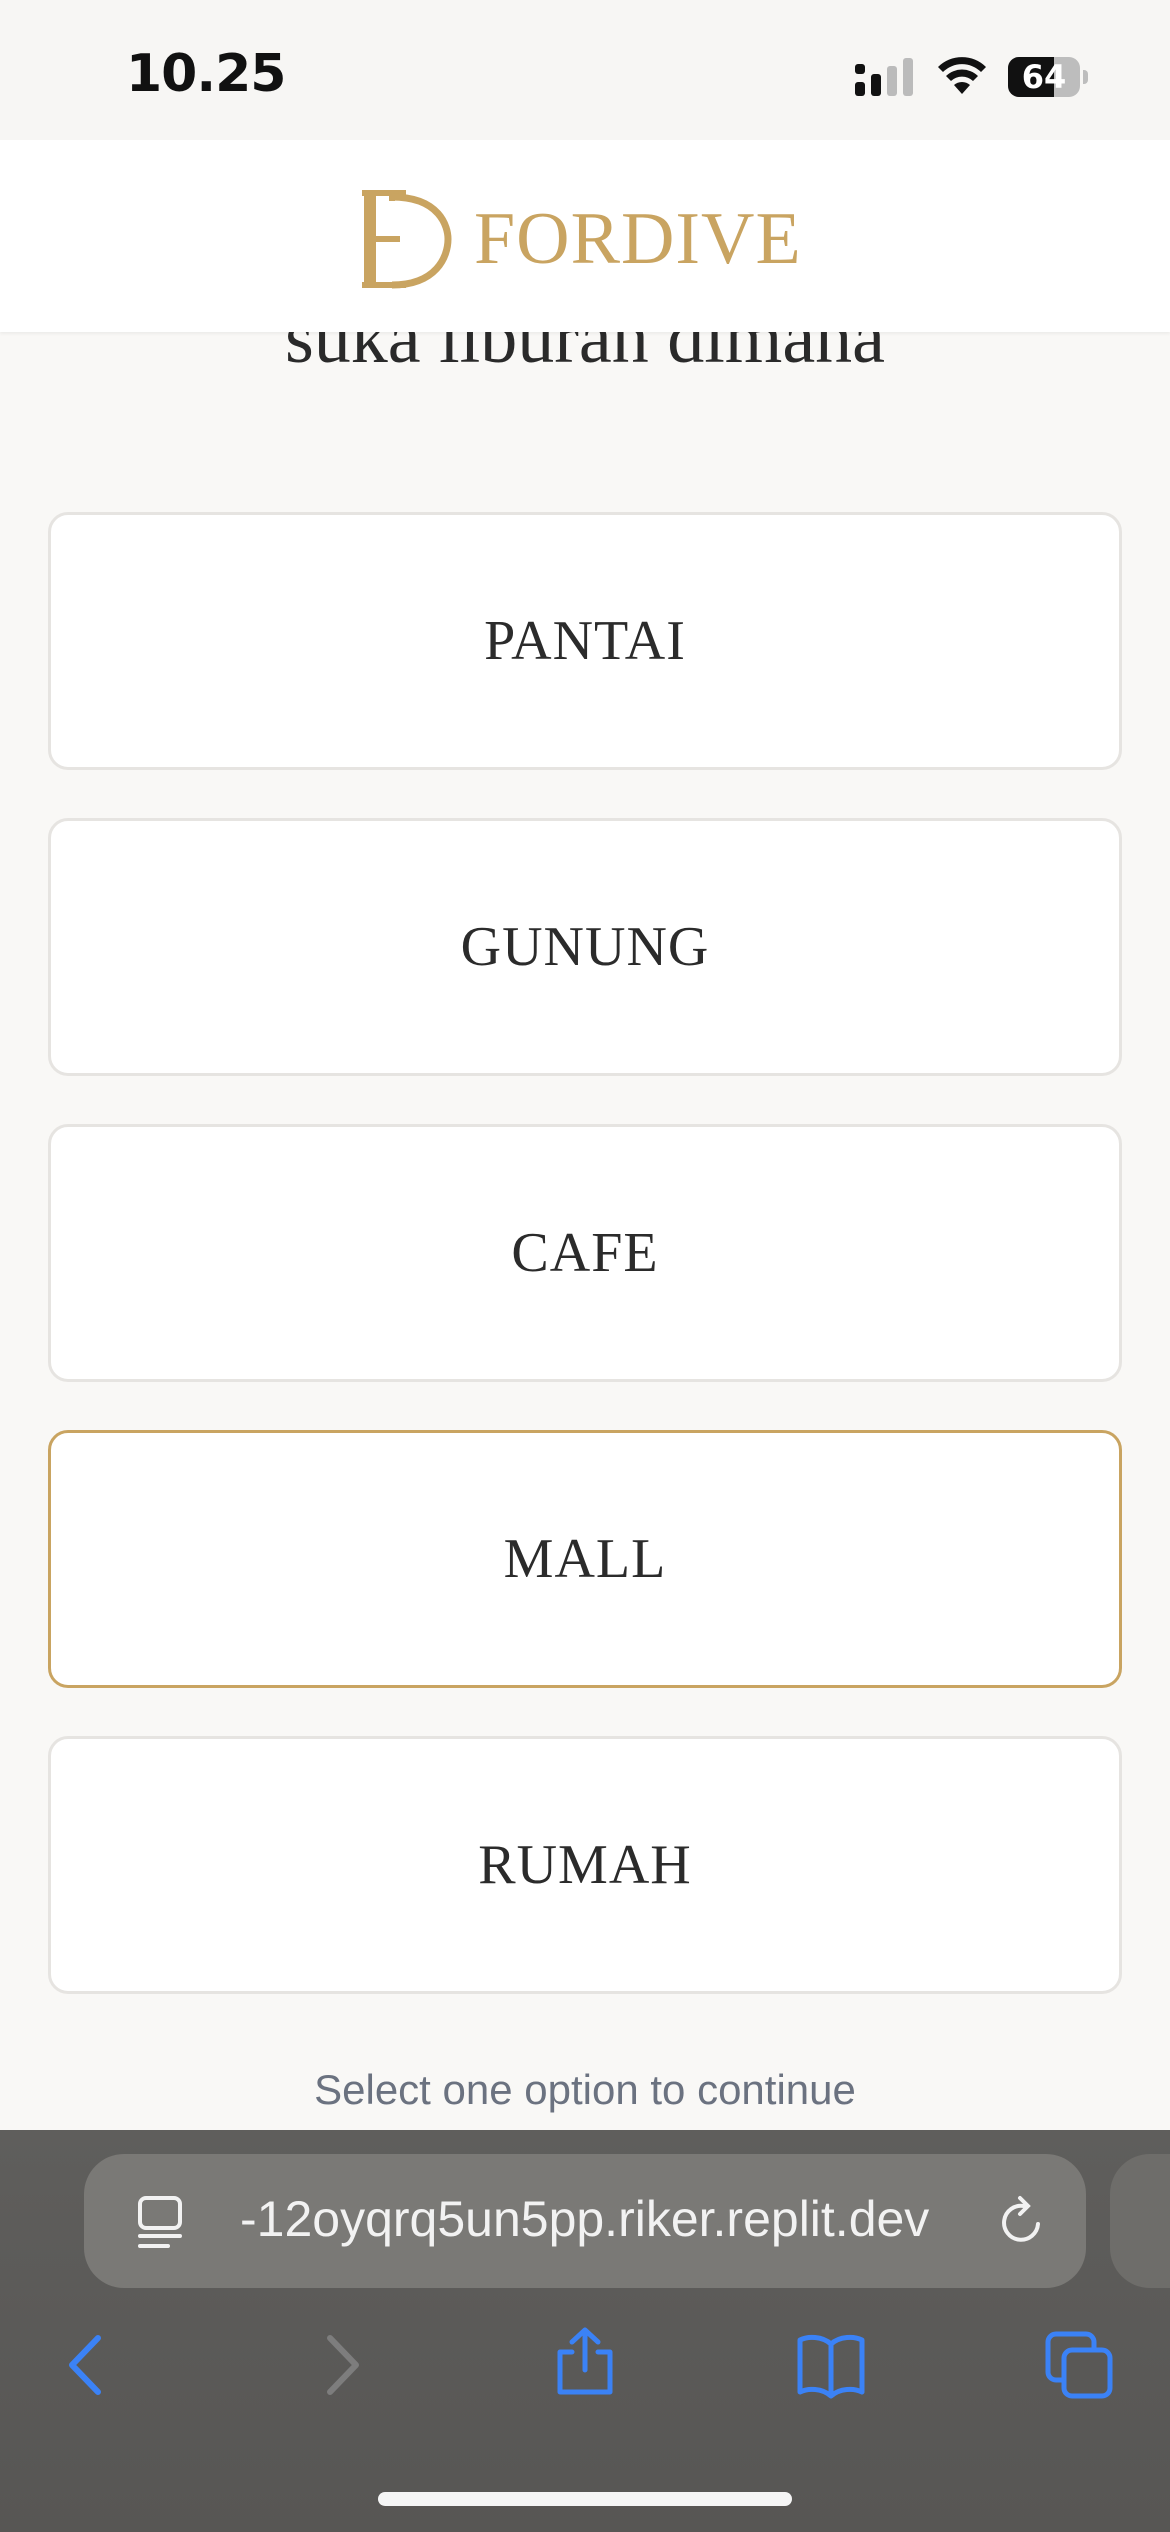 This screenshot has height=2532, width=1170. I want to click on reader-icon, so click(162, 2222).